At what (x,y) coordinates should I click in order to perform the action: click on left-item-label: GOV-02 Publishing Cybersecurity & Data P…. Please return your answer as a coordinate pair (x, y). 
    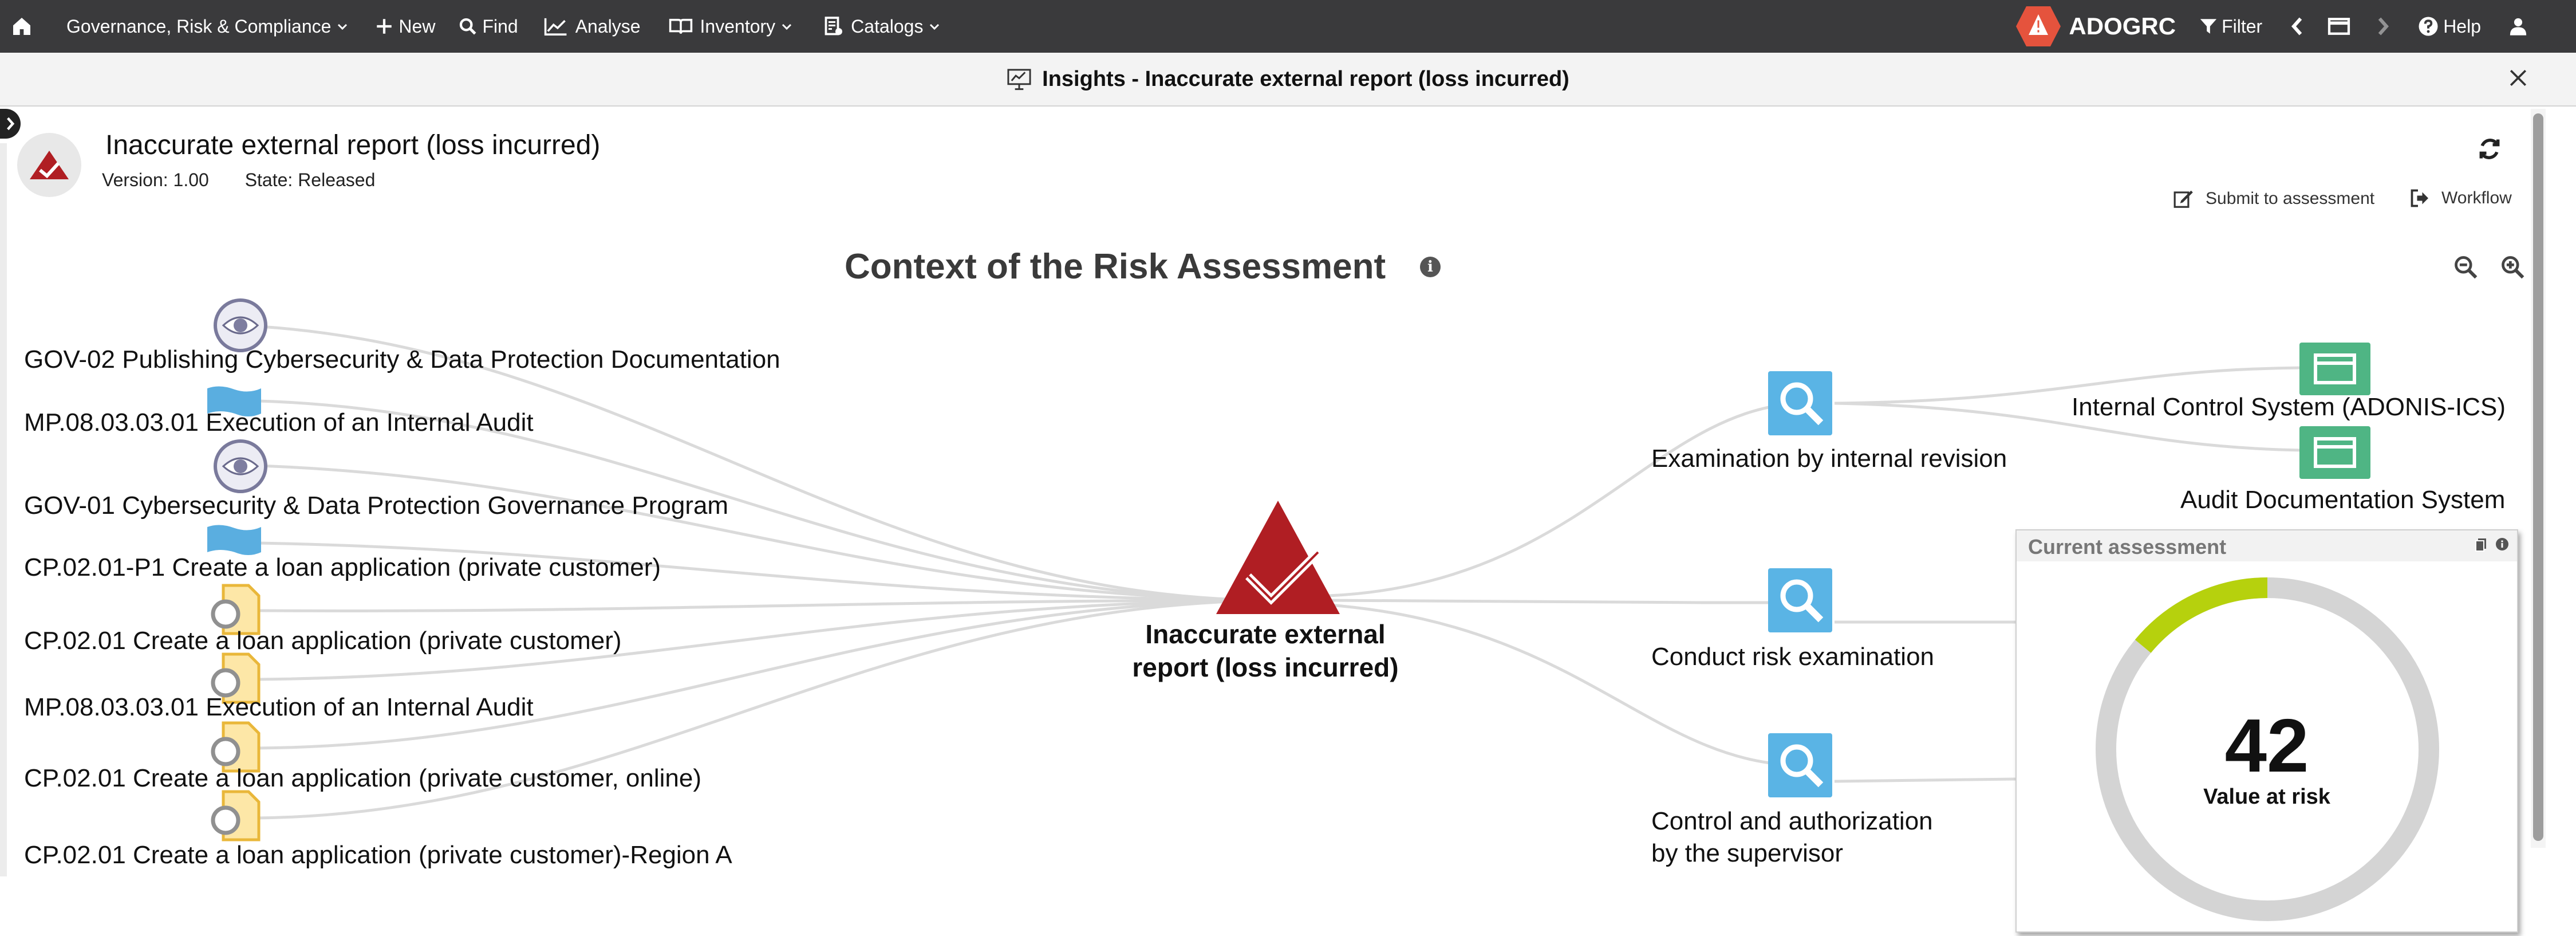
    Looking at the image, I should click on (402, 359).